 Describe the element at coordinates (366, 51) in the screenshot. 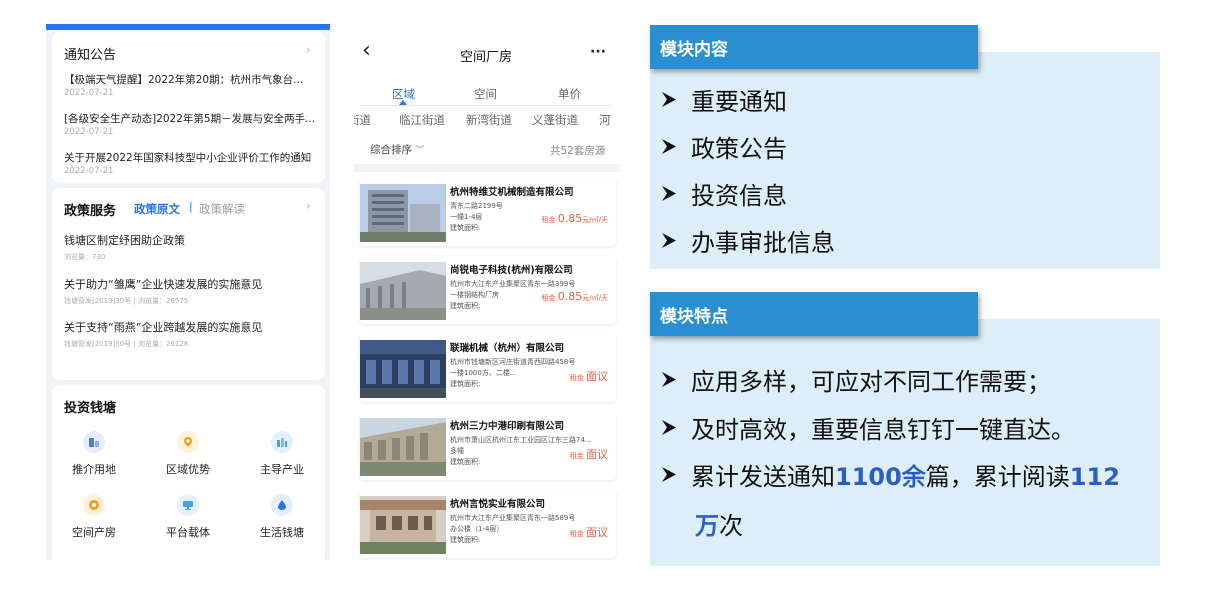

I see `back-arrow-icon: ‹` at that location.